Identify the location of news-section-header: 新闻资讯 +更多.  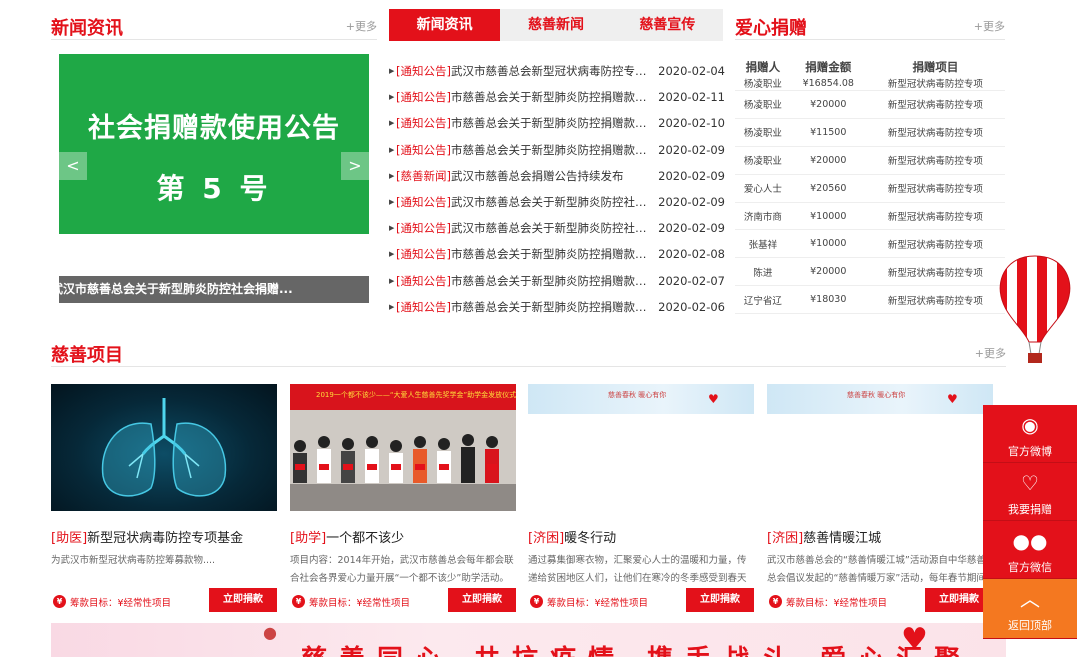
(214, 25).